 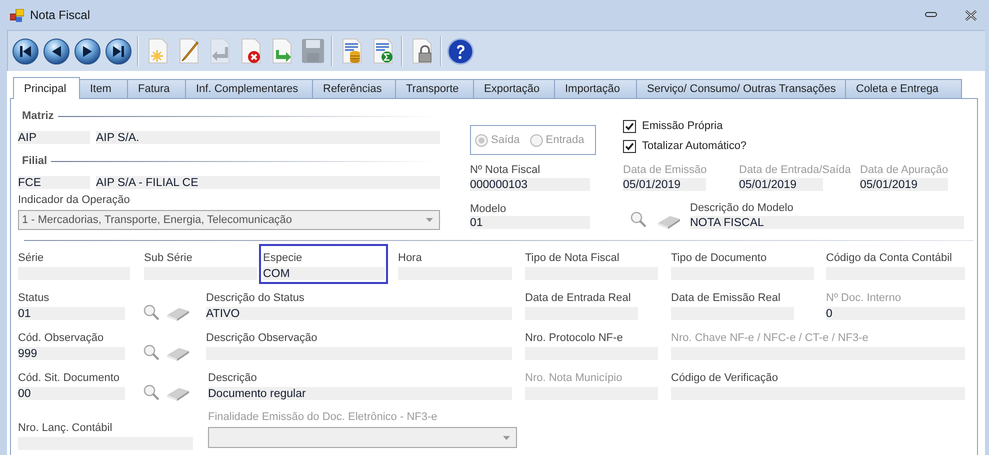 What do you see at coordinates (827, 222) in the screenshot?
I see `model-description-field: NOTA FISCAL` at bounding box center [827, 222].